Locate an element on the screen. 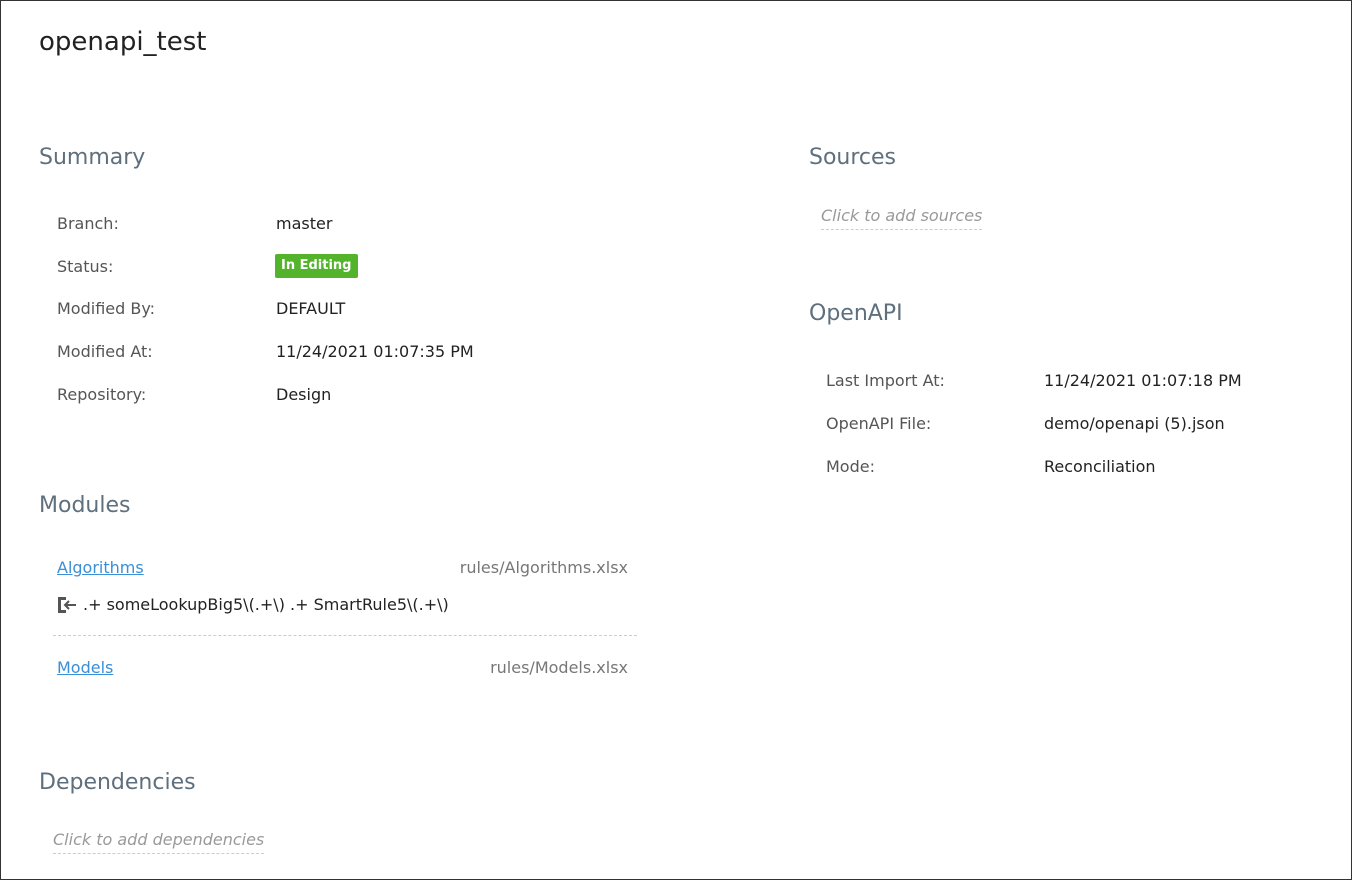 This screenshot has width=1354, height=880. summary-heading: Summary is located at coordinates (92, 157).